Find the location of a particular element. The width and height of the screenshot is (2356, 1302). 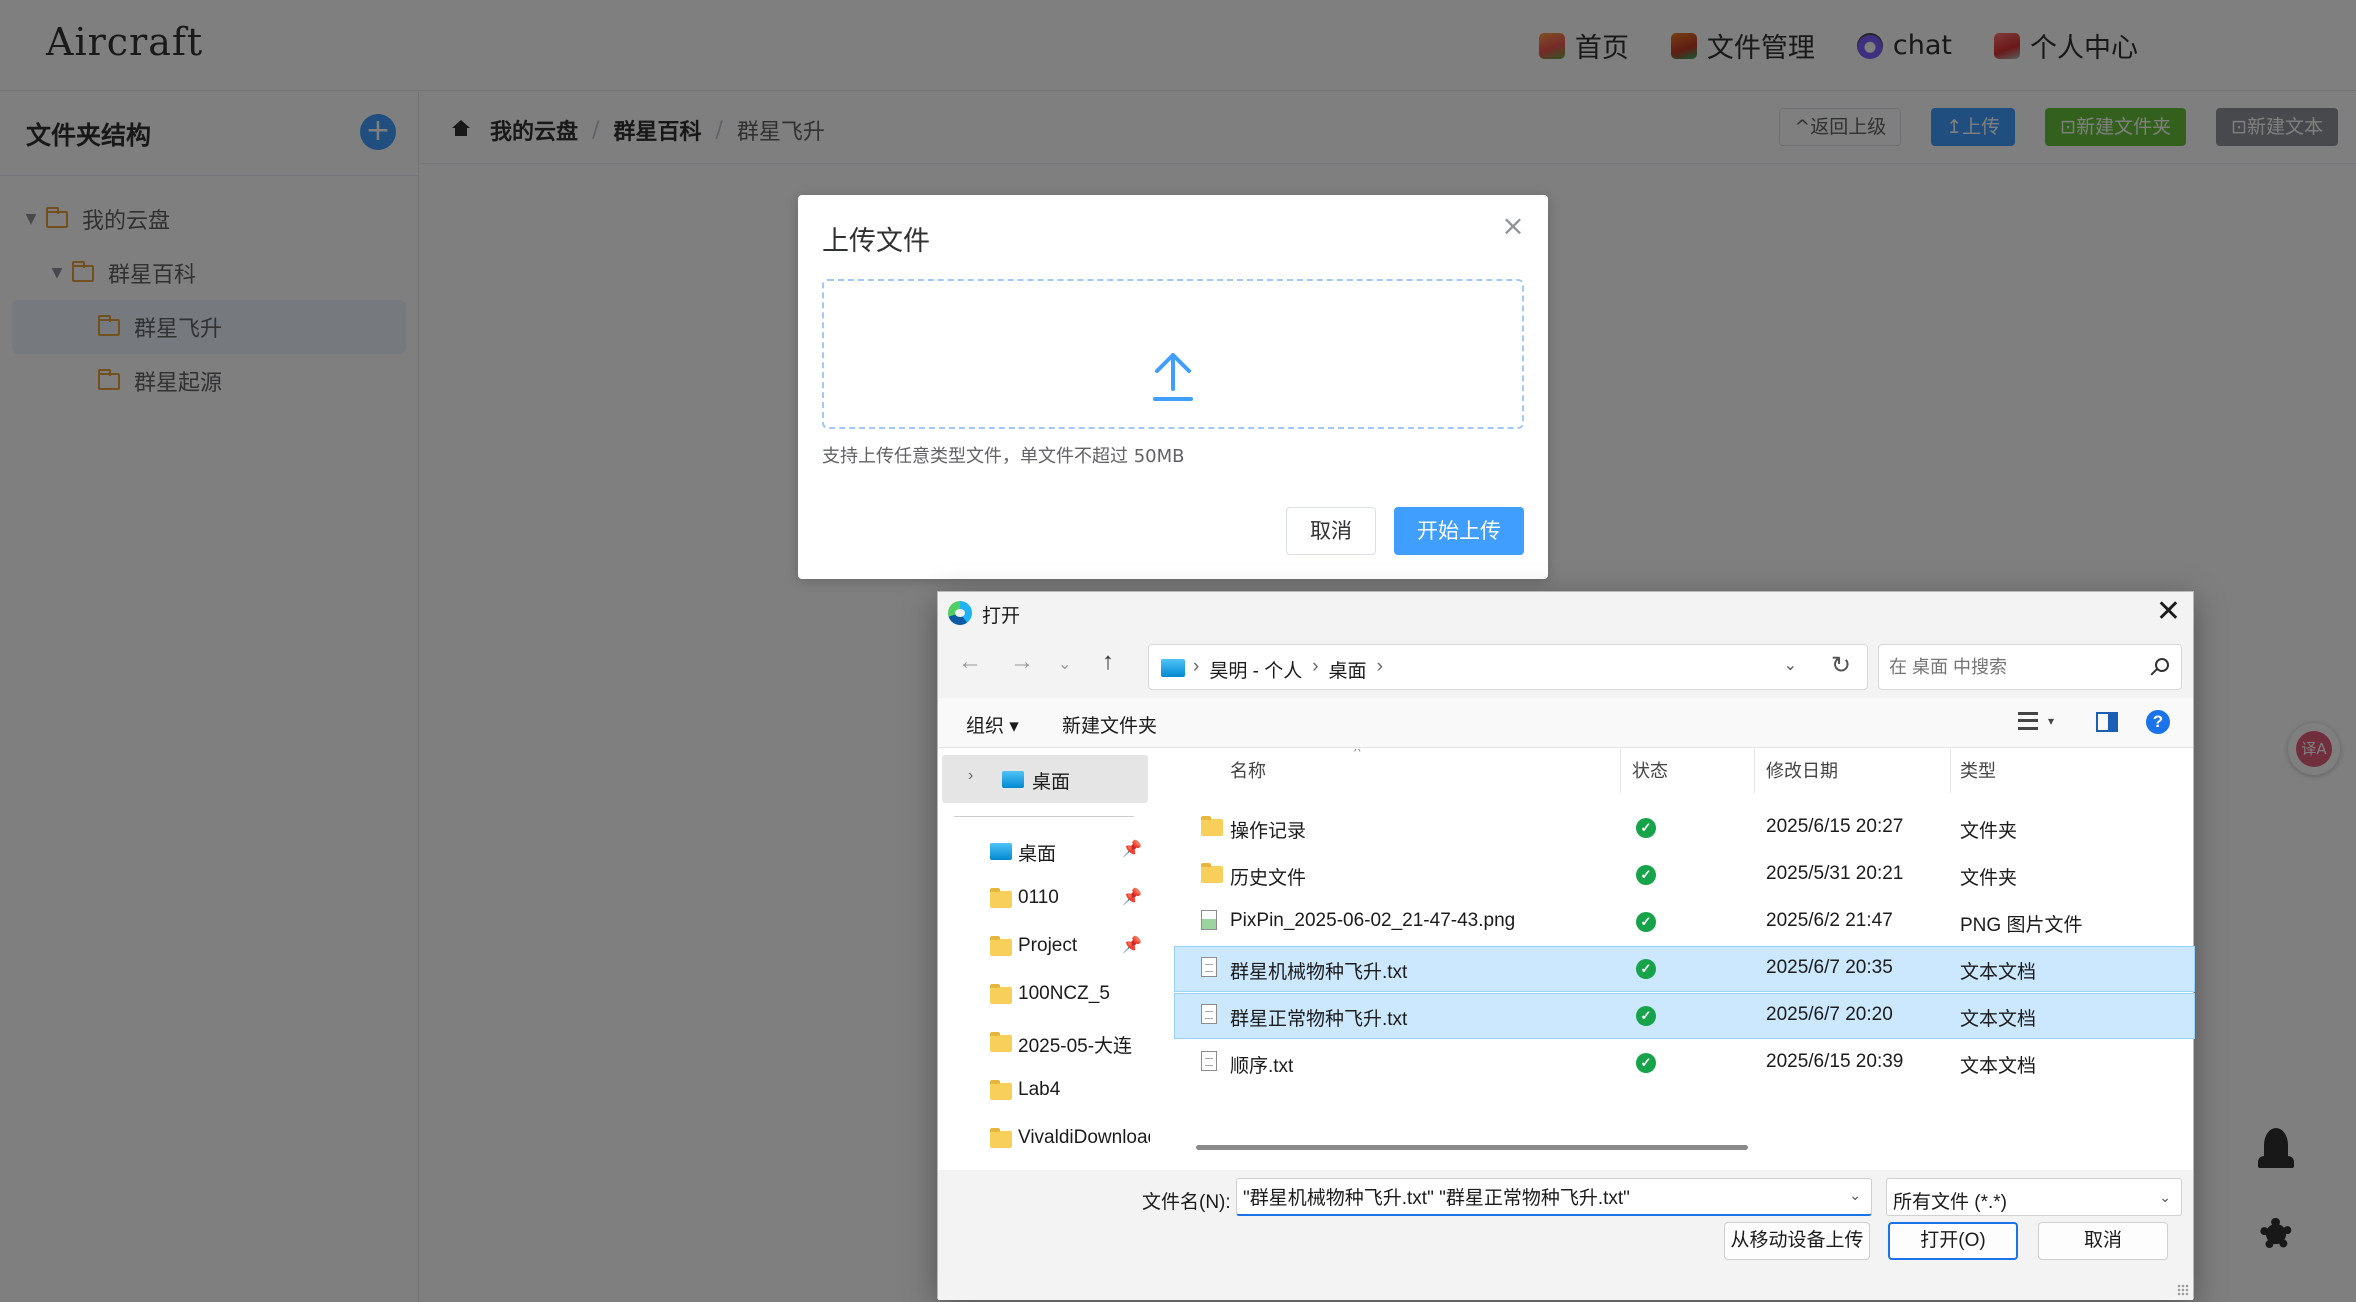

quick-access-item: Project 📌 is located at coordinates (1044, 947).